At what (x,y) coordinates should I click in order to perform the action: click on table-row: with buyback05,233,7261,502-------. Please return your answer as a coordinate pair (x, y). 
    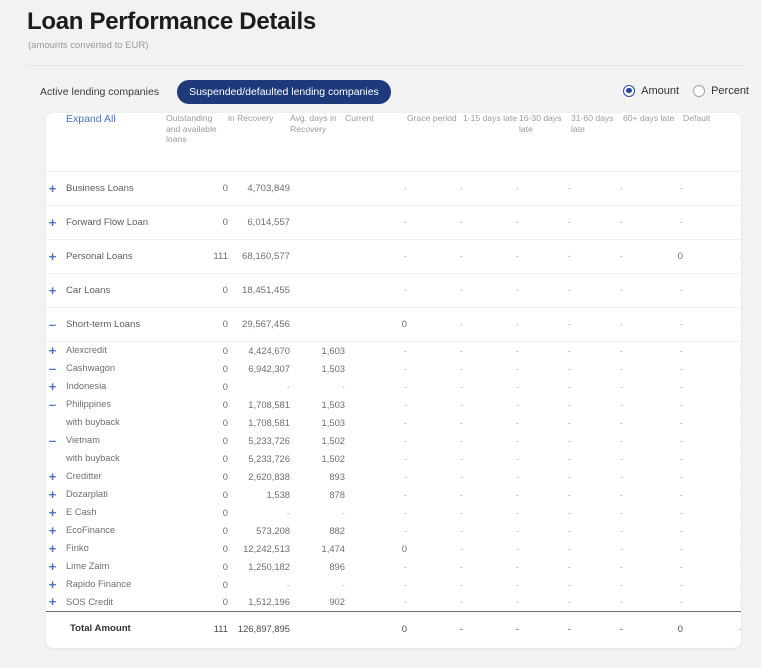
    Looking at the image, I should click on (393, 458).